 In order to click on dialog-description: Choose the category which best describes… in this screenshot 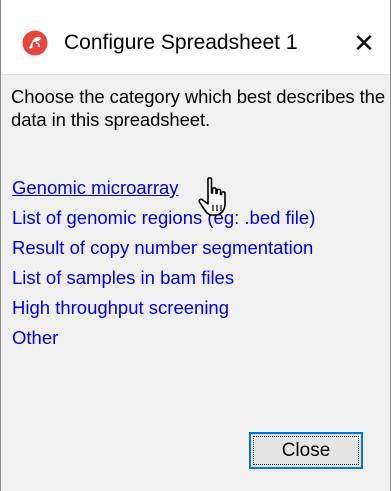, I will do `click(198, 108)`.